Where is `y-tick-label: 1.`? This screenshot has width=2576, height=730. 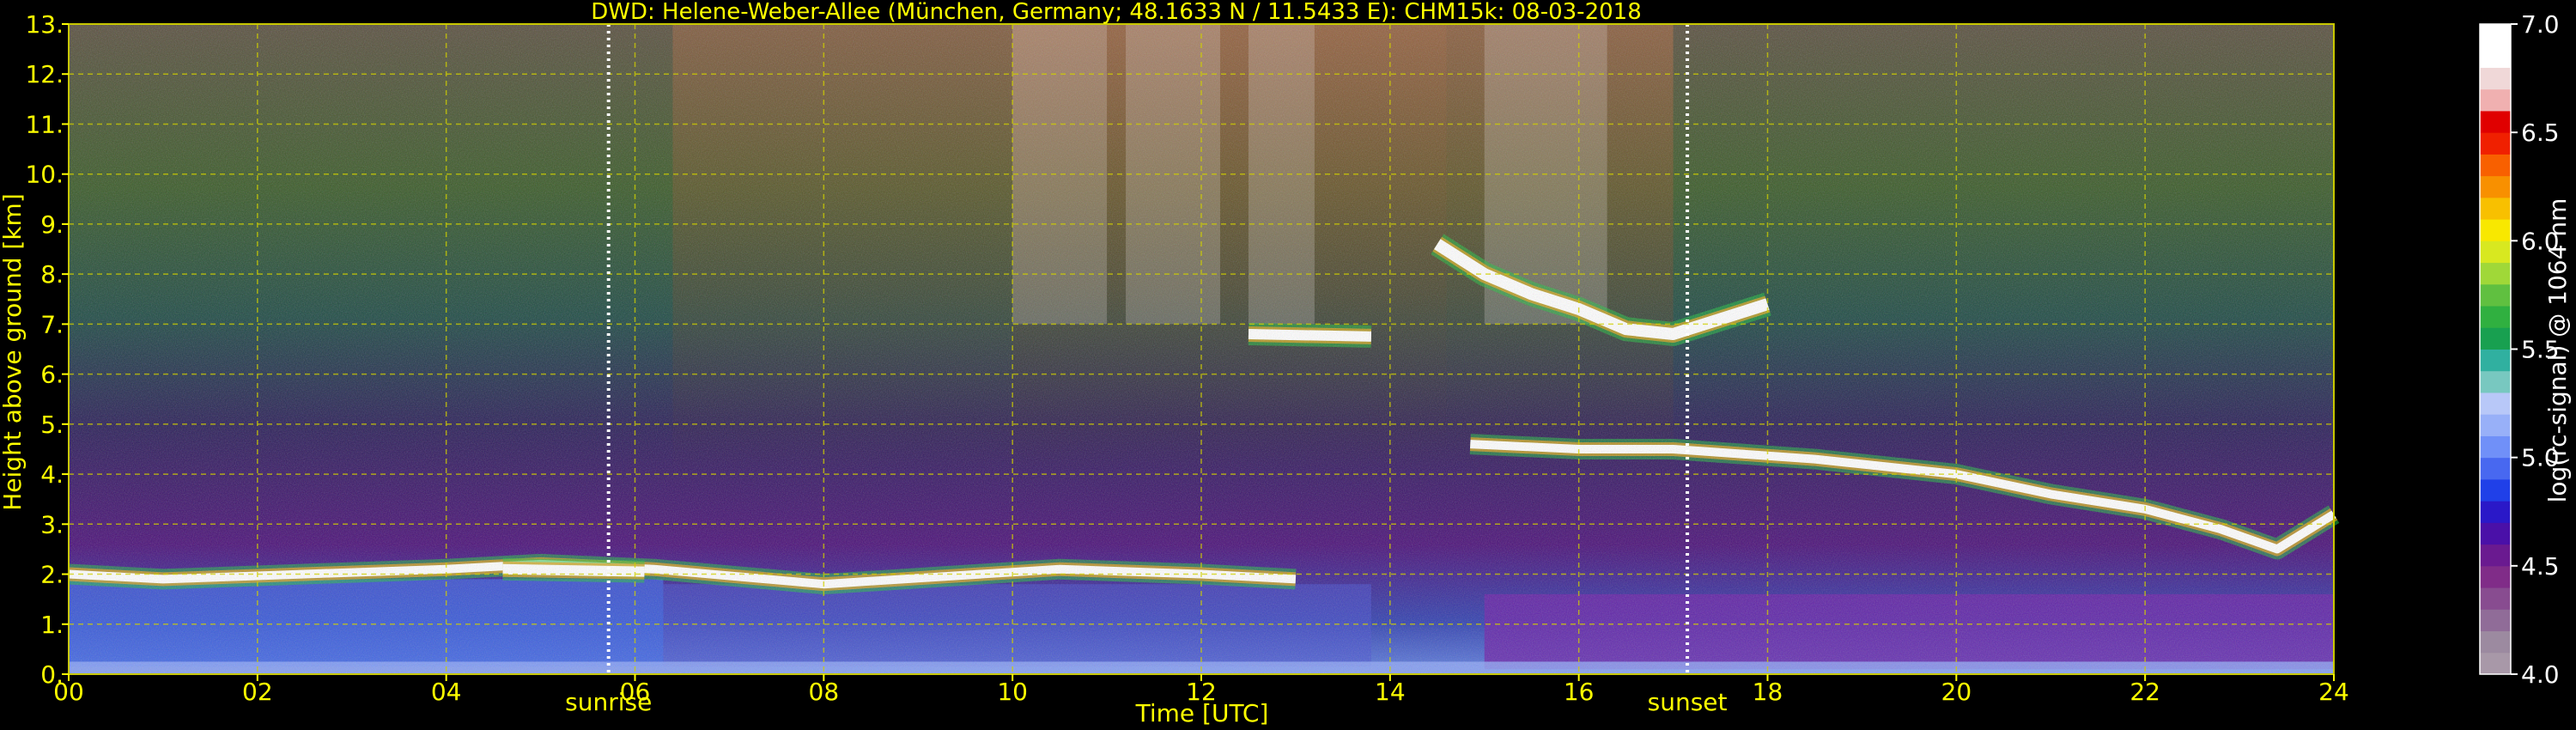 y-tick-label: 1. is located at coordinates (52, 625).